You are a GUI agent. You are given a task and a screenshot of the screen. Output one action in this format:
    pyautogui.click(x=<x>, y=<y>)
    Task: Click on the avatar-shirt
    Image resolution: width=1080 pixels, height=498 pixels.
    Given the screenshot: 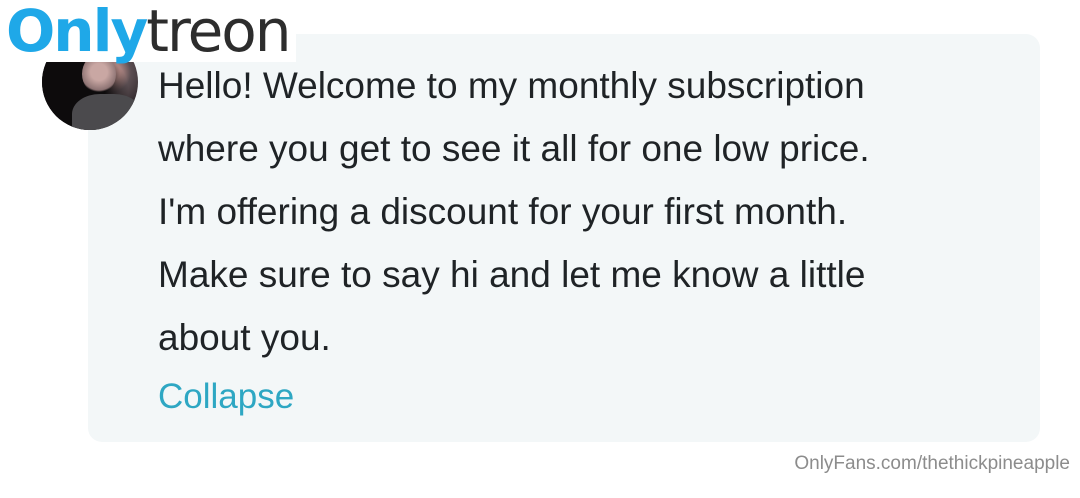 What is the action you would take?
    pyautogui.click(x=105, y=112)
    